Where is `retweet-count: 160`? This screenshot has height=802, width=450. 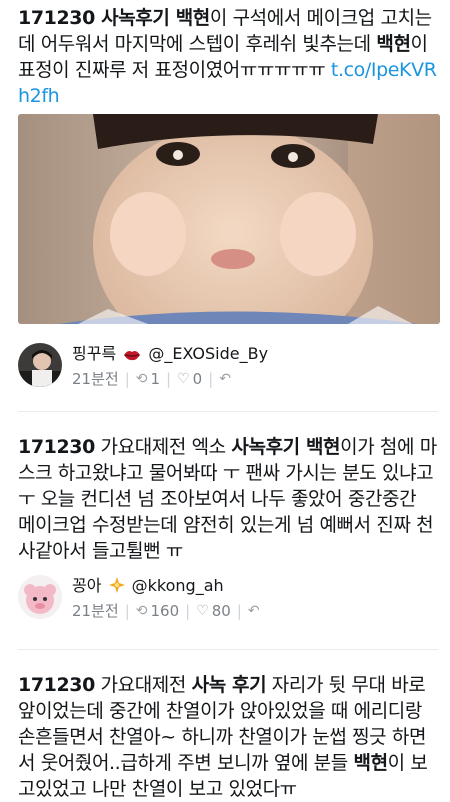
retweet-count: 160 is located at coordinates (165, 611).